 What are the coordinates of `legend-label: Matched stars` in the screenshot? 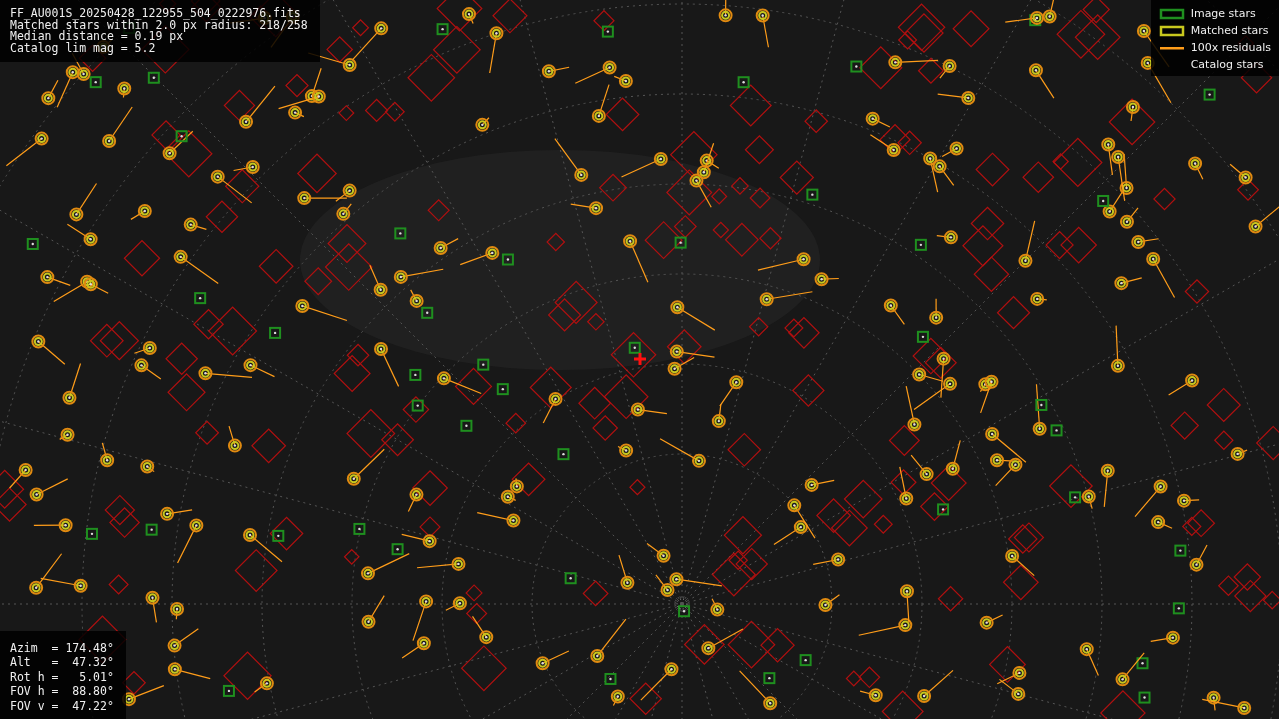 It's located at (1230, 30).